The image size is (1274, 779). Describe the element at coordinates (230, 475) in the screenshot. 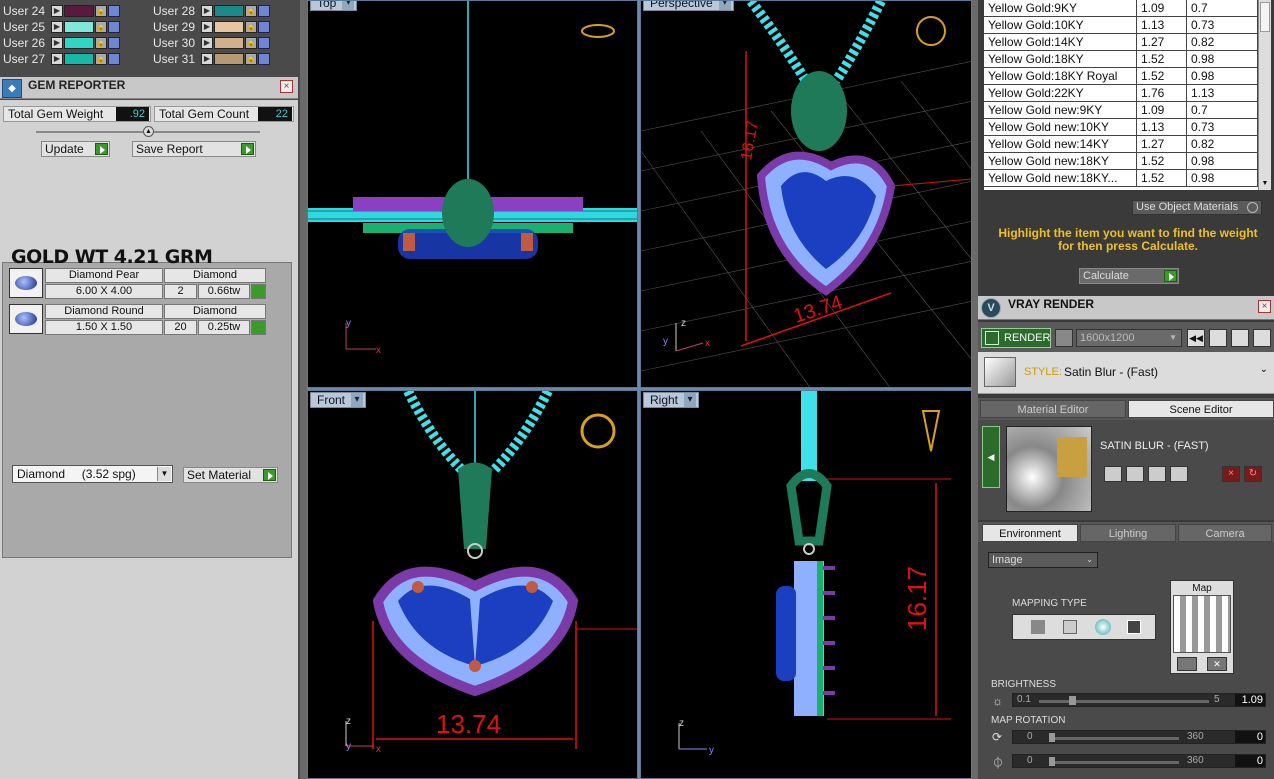

I see `set-material-button: Set Material` at that location.